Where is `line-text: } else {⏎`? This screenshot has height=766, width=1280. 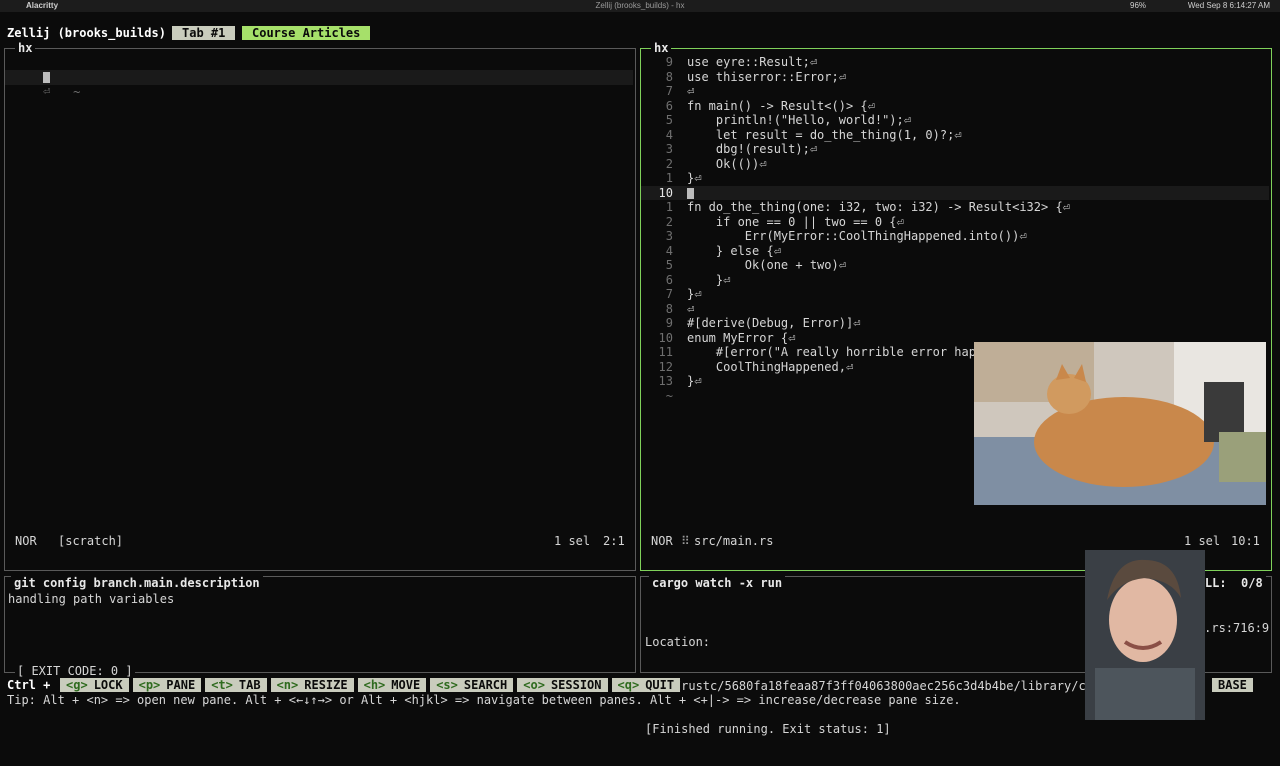
line-text: } else {⏎ is located at coordinates (734, 250).